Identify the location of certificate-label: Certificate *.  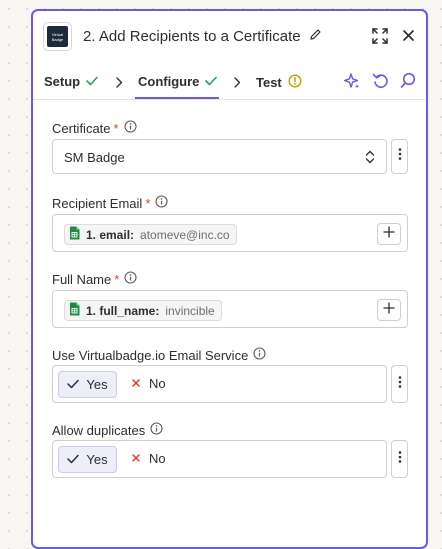
(94, 128).